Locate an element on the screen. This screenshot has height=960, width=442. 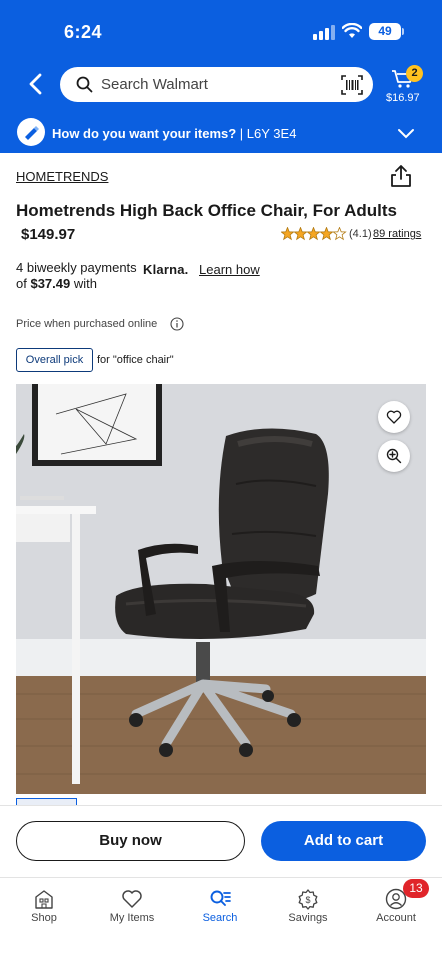
delivery-prompt: How do you want your items? | L6Y 3E4 is located at coordinates (174, 133).